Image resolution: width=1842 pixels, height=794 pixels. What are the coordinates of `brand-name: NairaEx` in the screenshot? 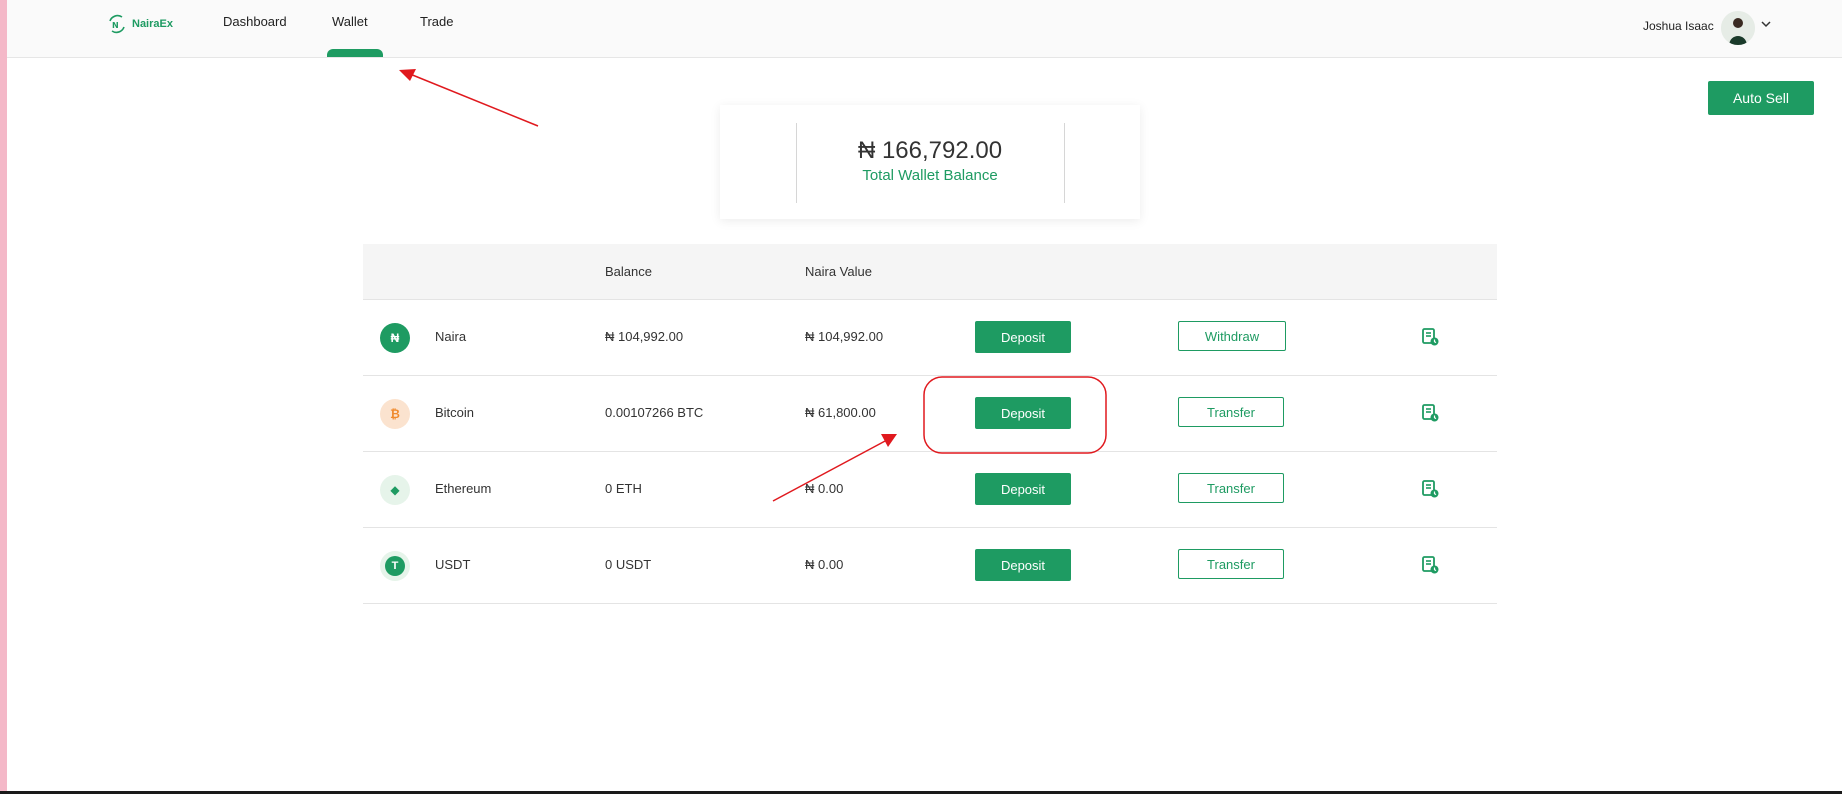 It's located at (152, 24).